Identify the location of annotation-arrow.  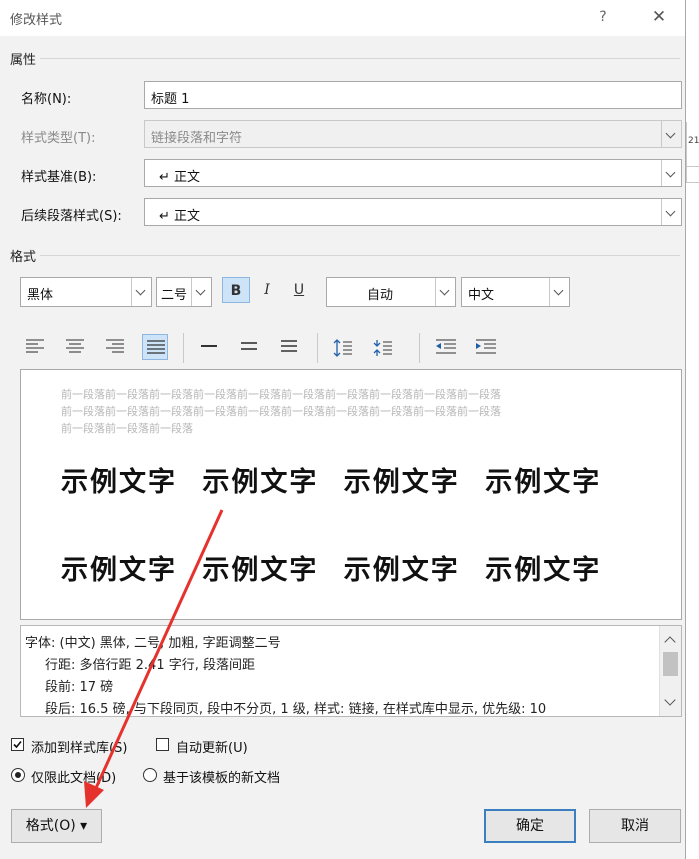
(154, 658).